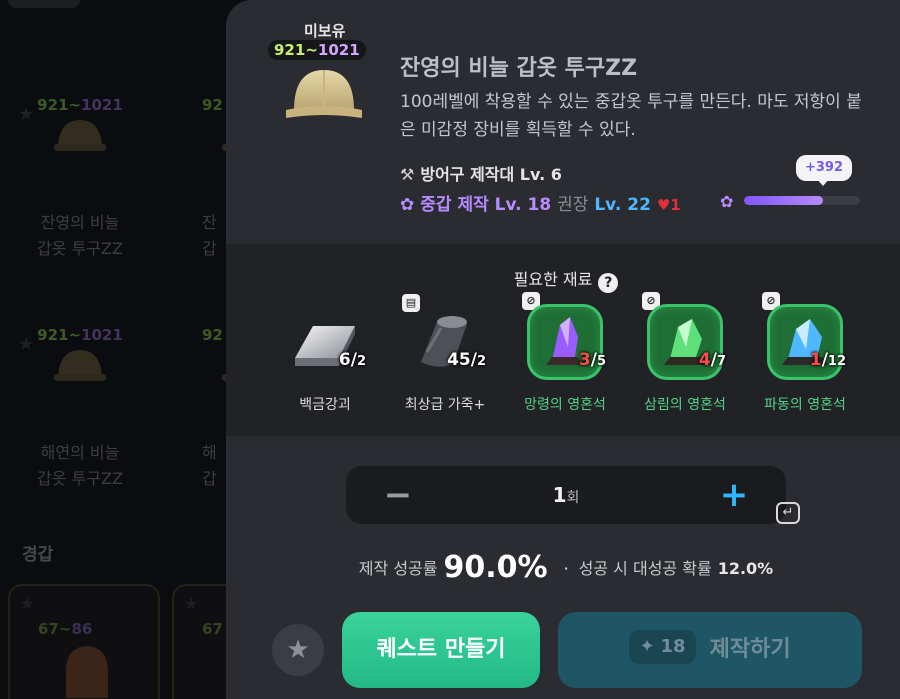 The height and width of the screenshot is (699, 900). What do you see at coordinates (84, 641) in the screenshot?
I see `recipe-card: ★ 67~86` at bounding box center [84, 641].